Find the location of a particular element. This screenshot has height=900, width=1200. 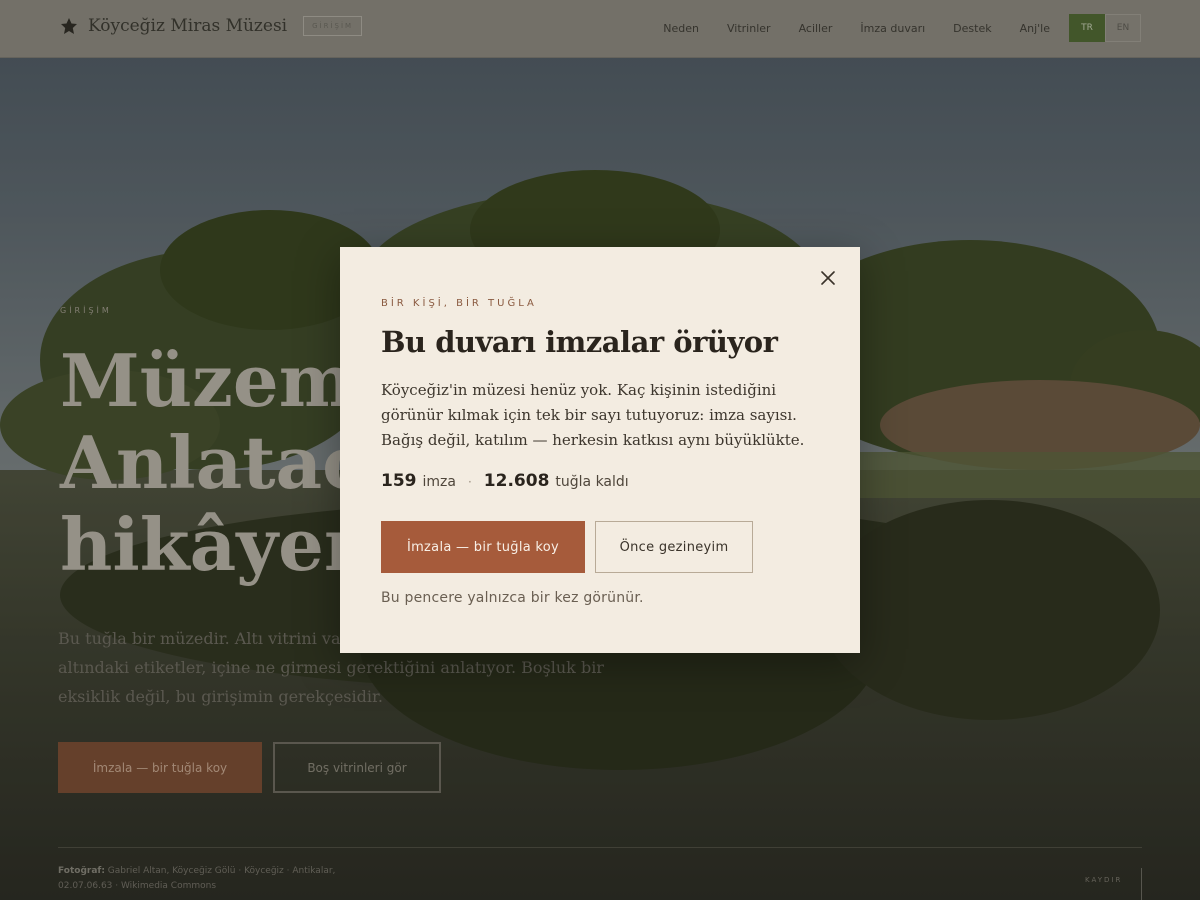

bricks-left-label: tuğla kaldı is located at coordinates (592, 482).